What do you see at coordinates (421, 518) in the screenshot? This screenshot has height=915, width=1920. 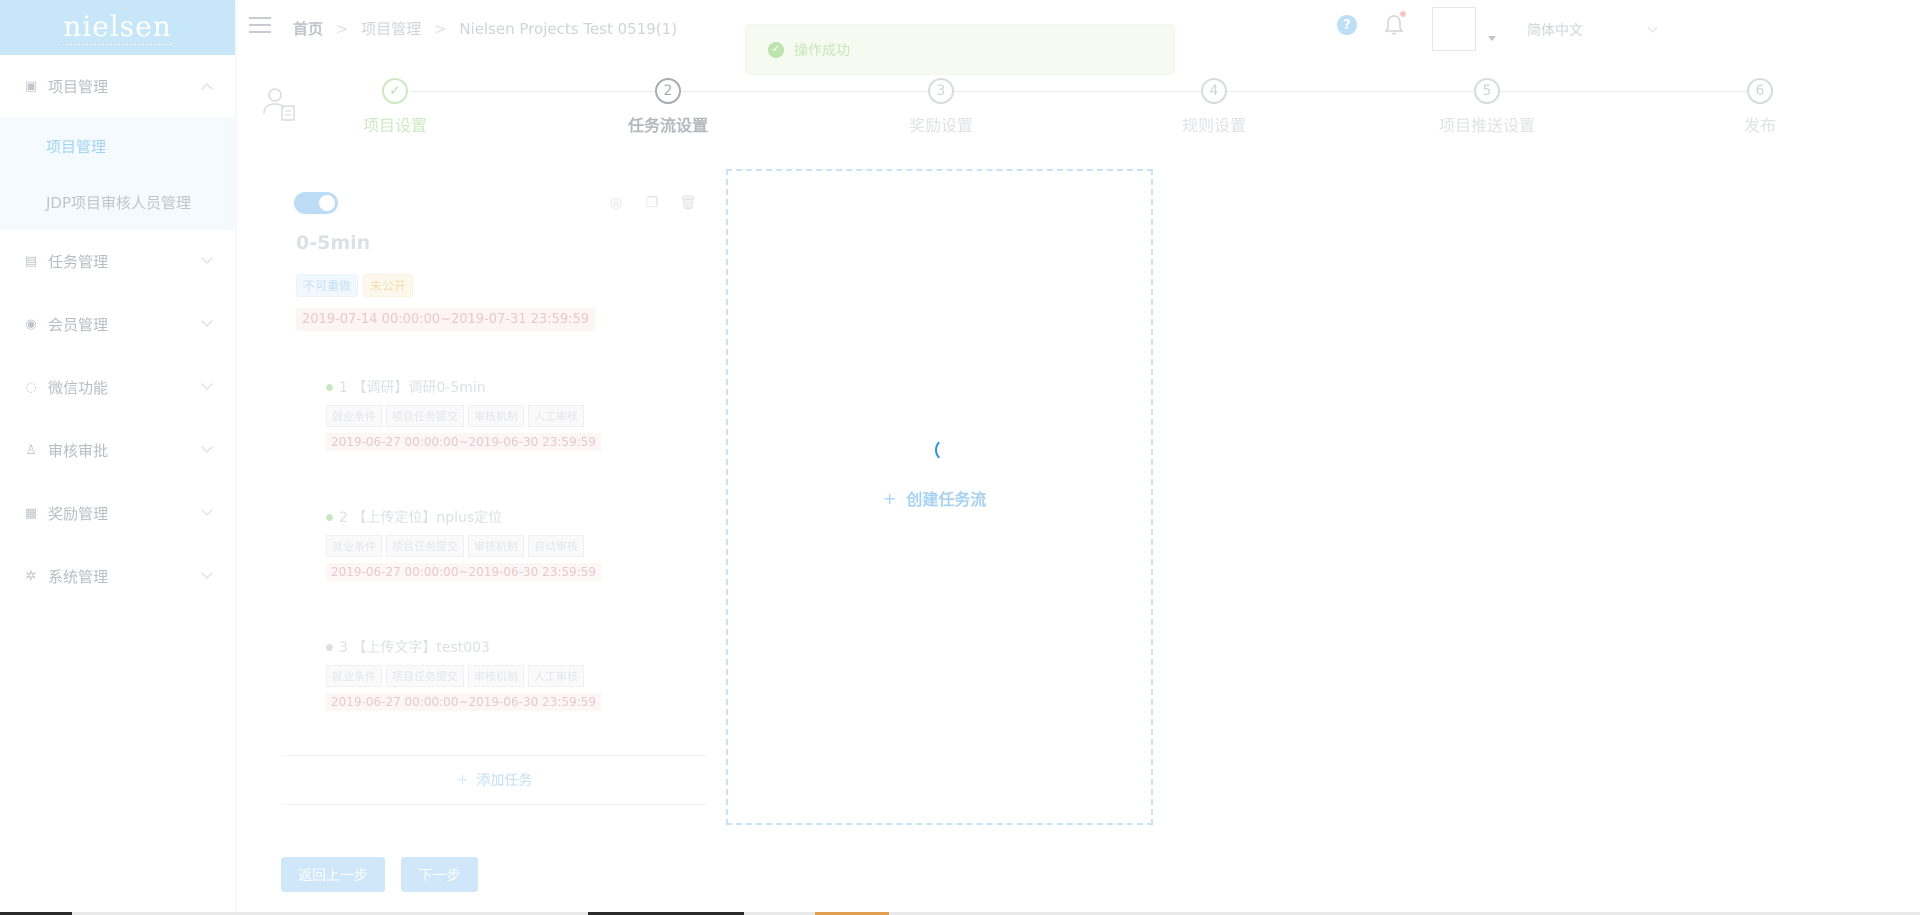 I see `task-title: 2 【上传定位】nplus定位` at bounding box center [421, 518].